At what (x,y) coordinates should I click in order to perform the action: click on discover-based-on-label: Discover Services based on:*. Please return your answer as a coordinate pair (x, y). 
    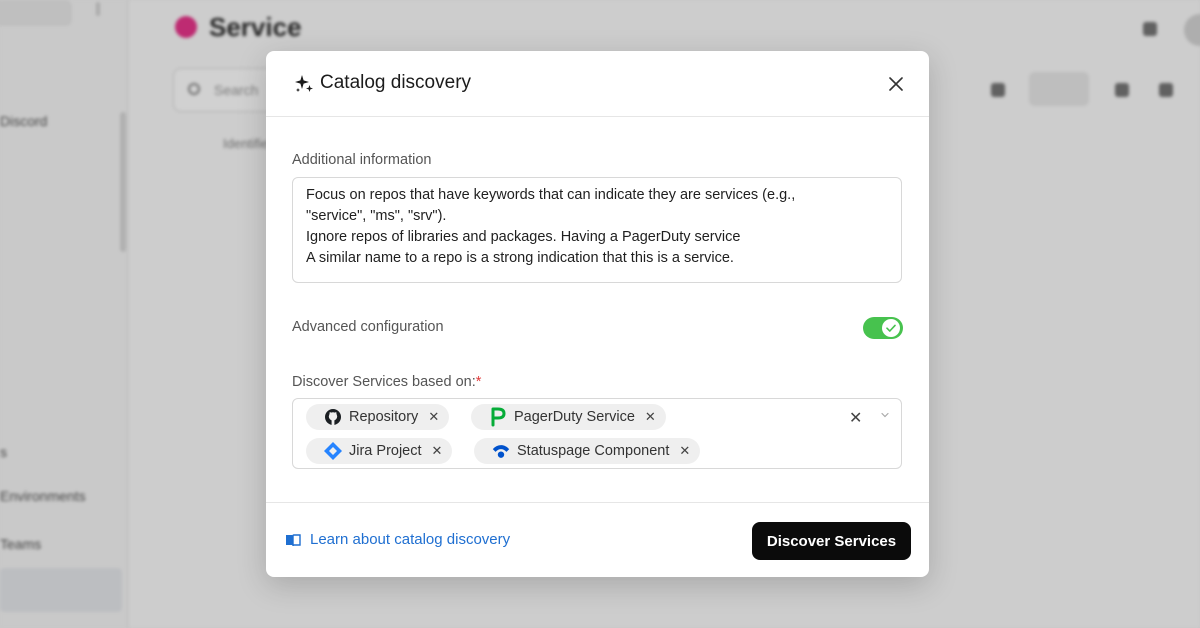
    Looking at the image, I should click on (386, 382).